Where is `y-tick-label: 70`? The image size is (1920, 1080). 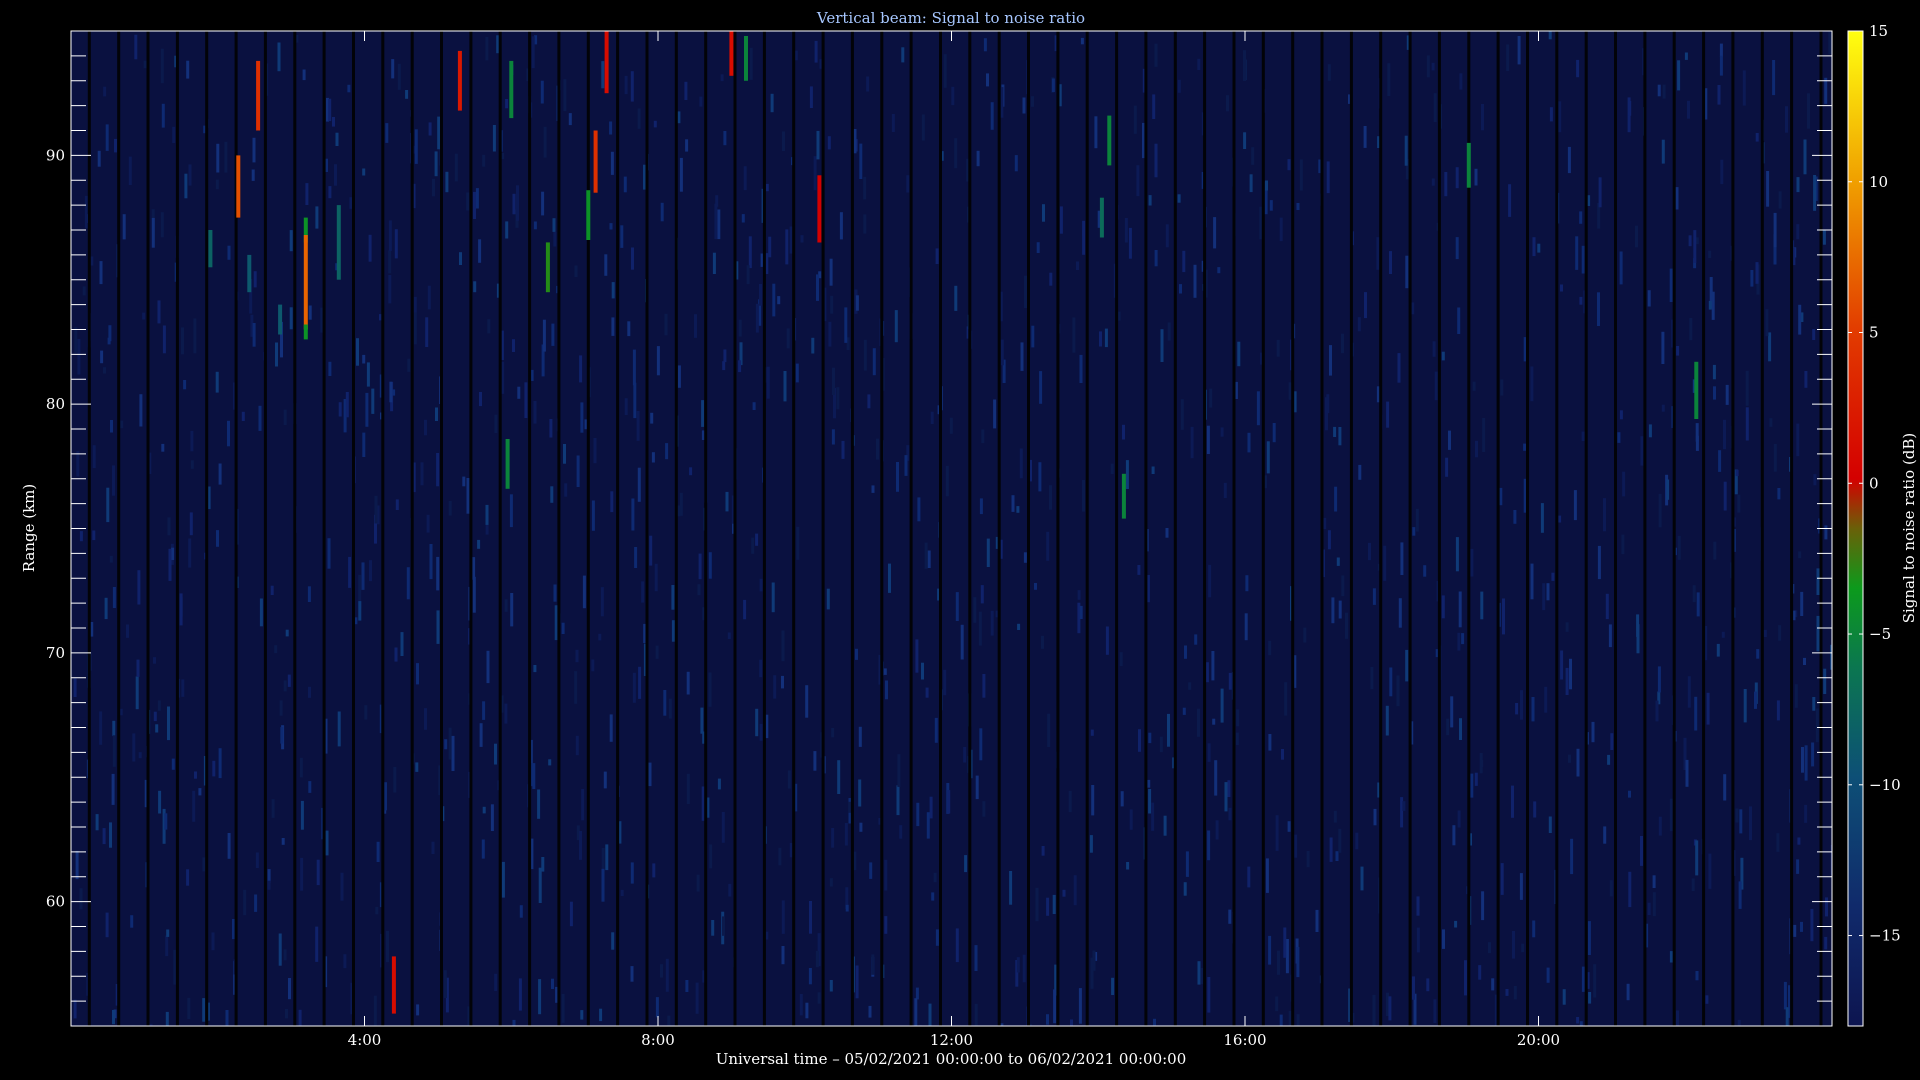 y-tick-label: 70 is located at coordinates (55, 653).